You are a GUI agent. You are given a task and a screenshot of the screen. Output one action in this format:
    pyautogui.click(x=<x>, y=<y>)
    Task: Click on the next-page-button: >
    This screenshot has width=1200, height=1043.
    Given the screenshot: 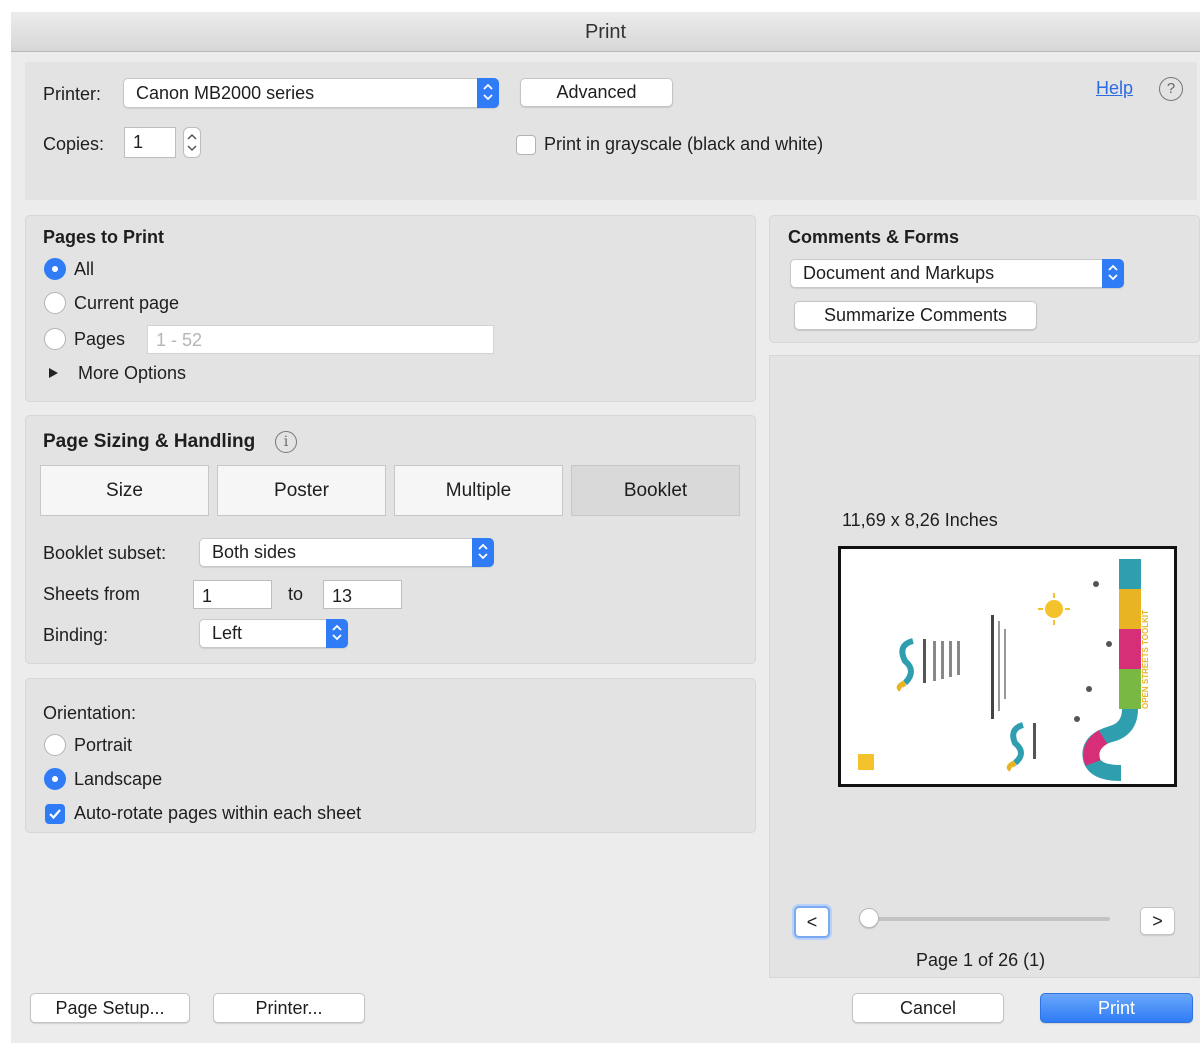 What is the action you would take?
    pyautogui.click(x=1157, y=921)
    